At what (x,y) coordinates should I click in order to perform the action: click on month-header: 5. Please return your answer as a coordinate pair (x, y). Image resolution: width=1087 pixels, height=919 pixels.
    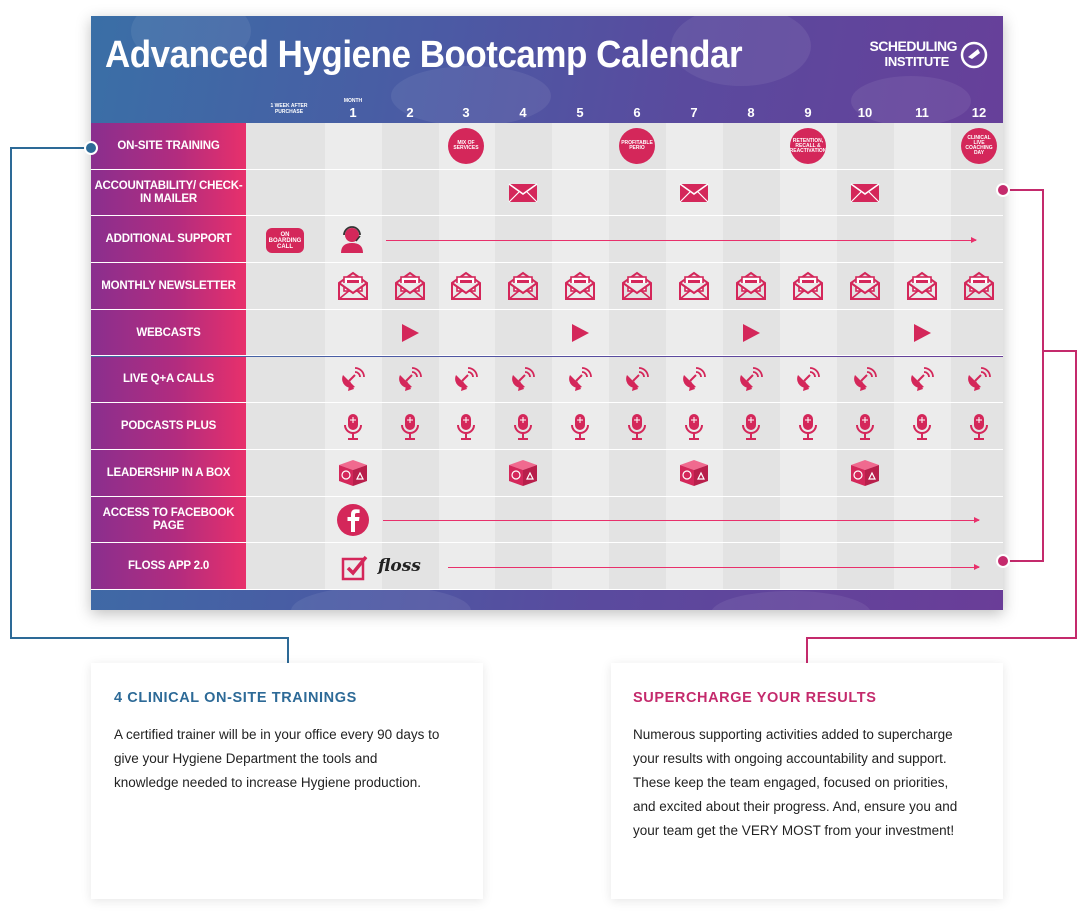
    Looking at the image, I should click on (580, 112).